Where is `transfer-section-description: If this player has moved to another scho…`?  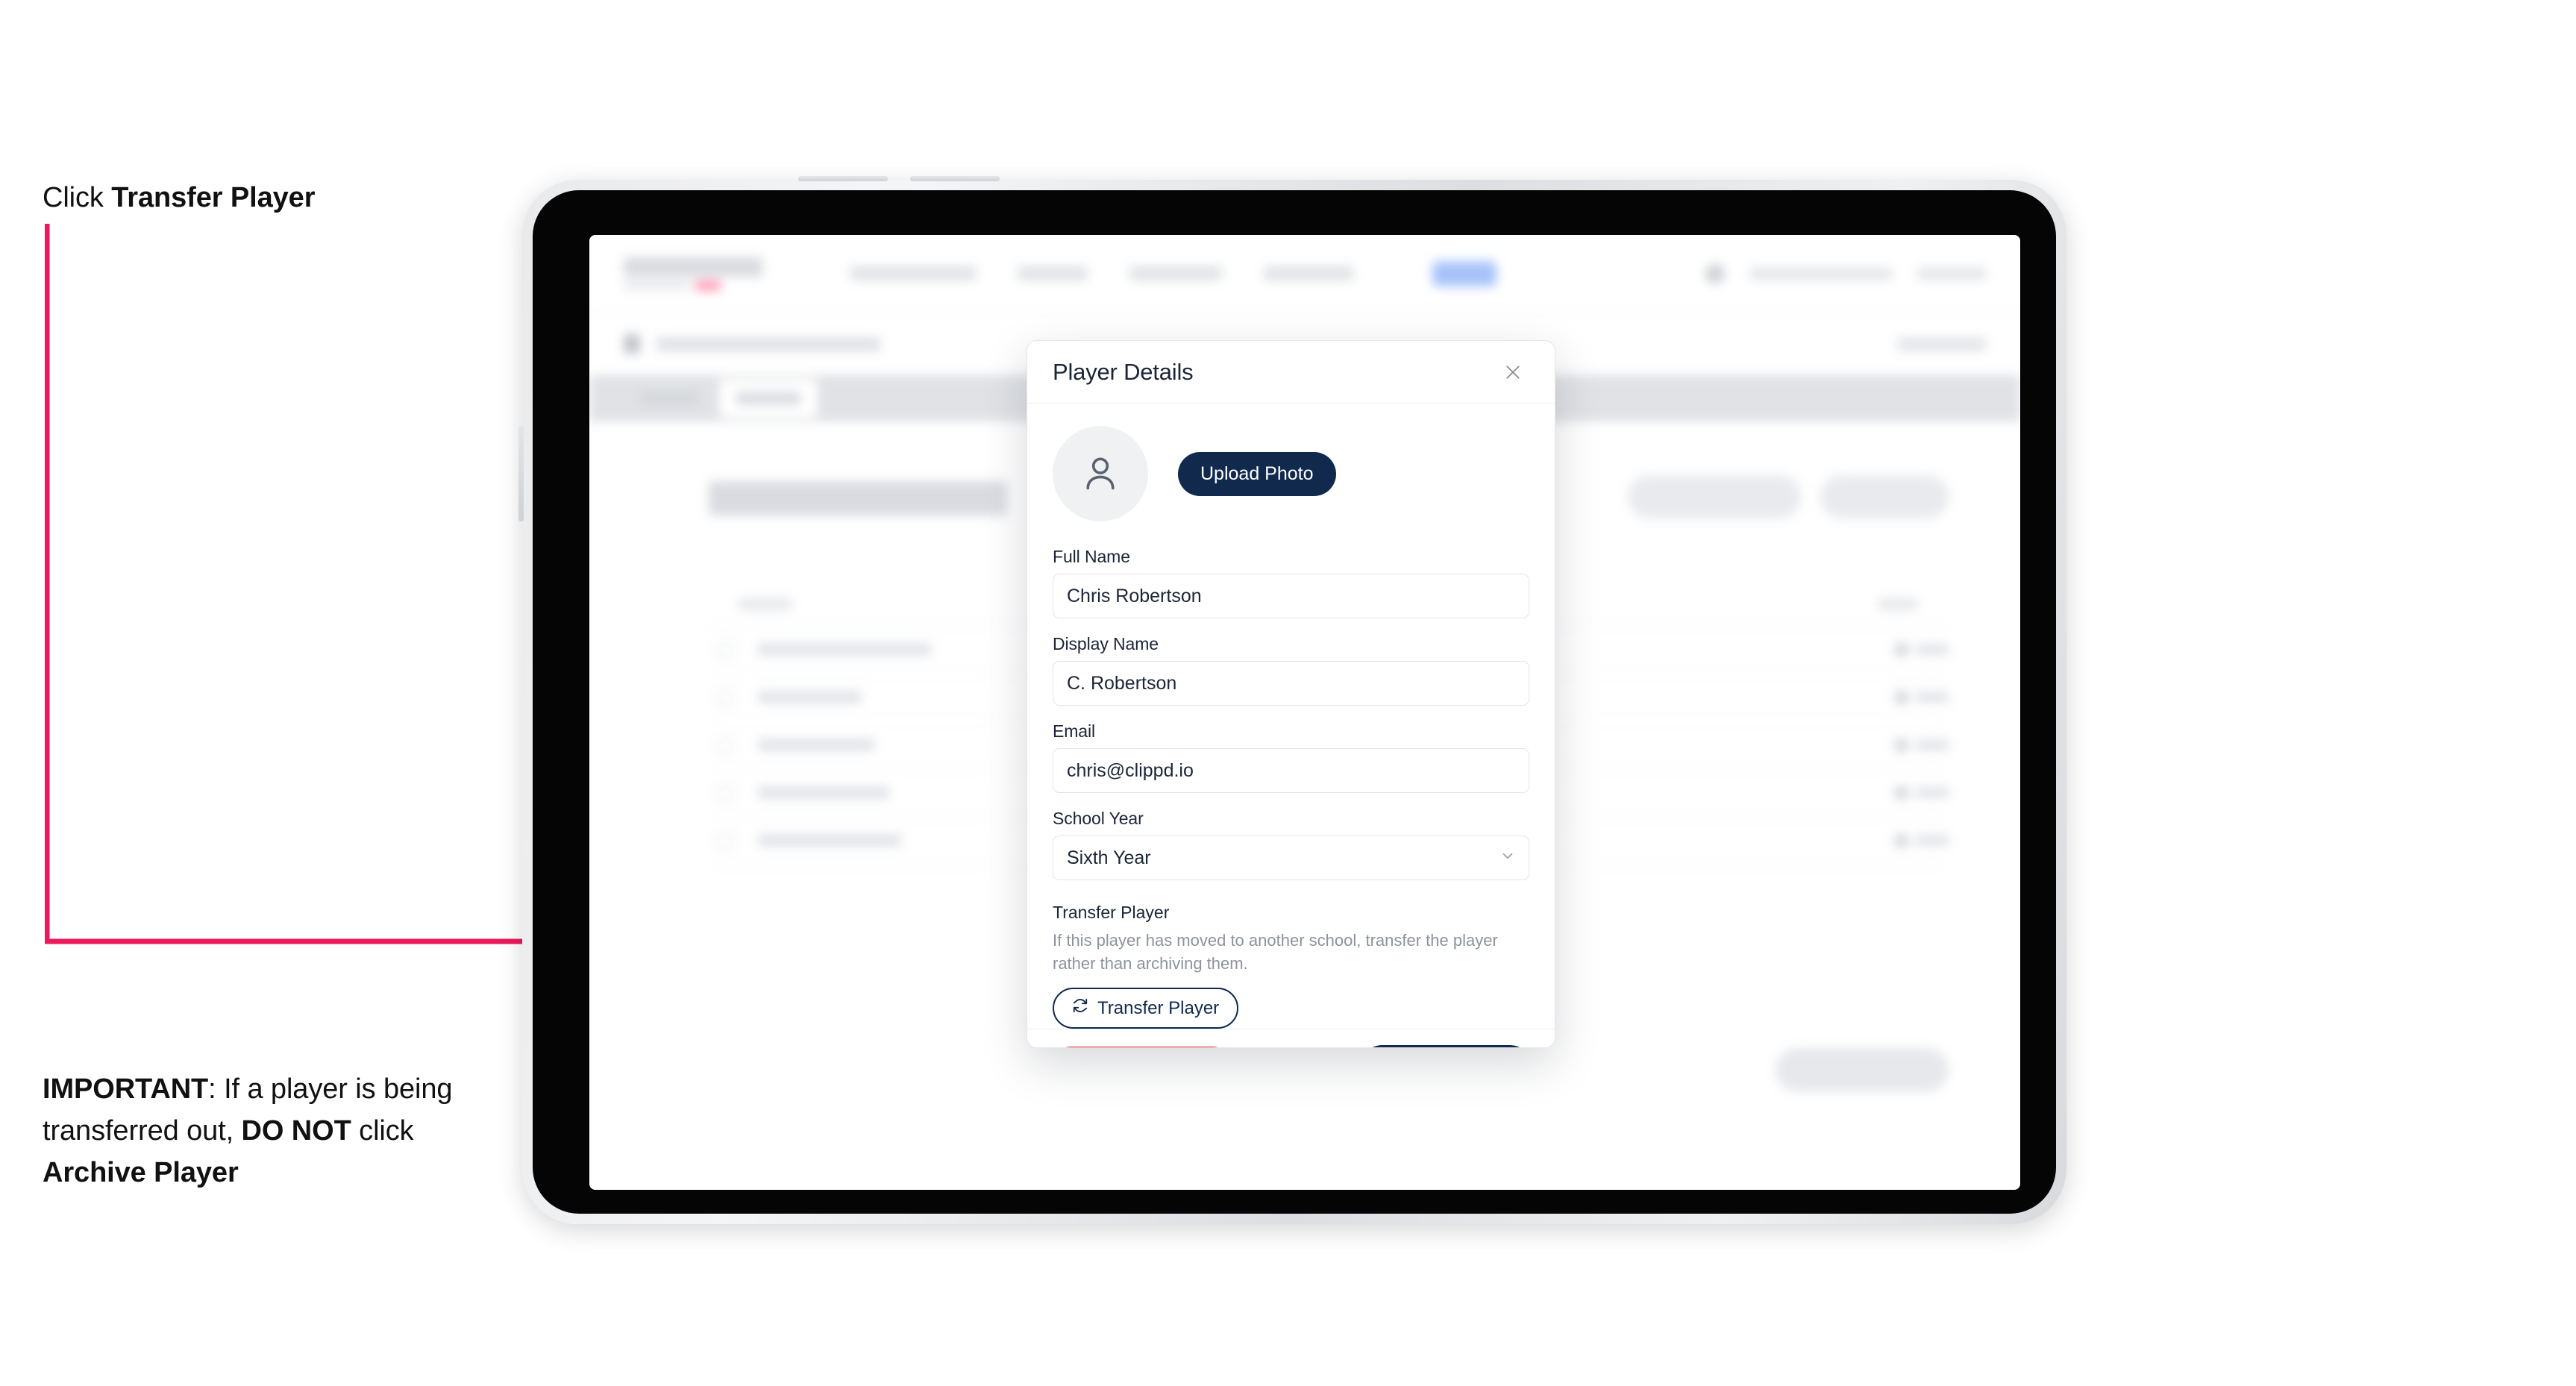 transfer-section-description: If this player has moved to another scho… is located at coordinates (1275, 952).